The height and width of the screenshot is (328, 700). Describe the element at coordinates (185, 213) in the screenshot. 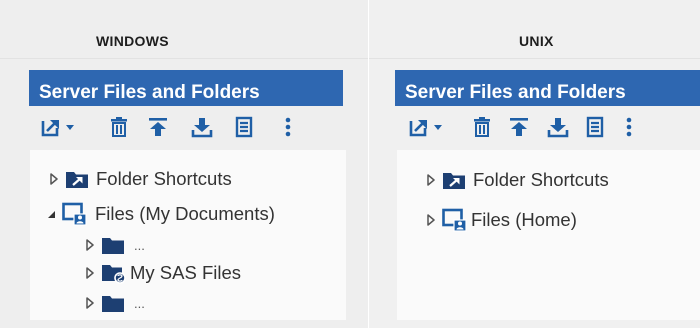

I see `tree-item-label: Files (My Documents)` at that location.